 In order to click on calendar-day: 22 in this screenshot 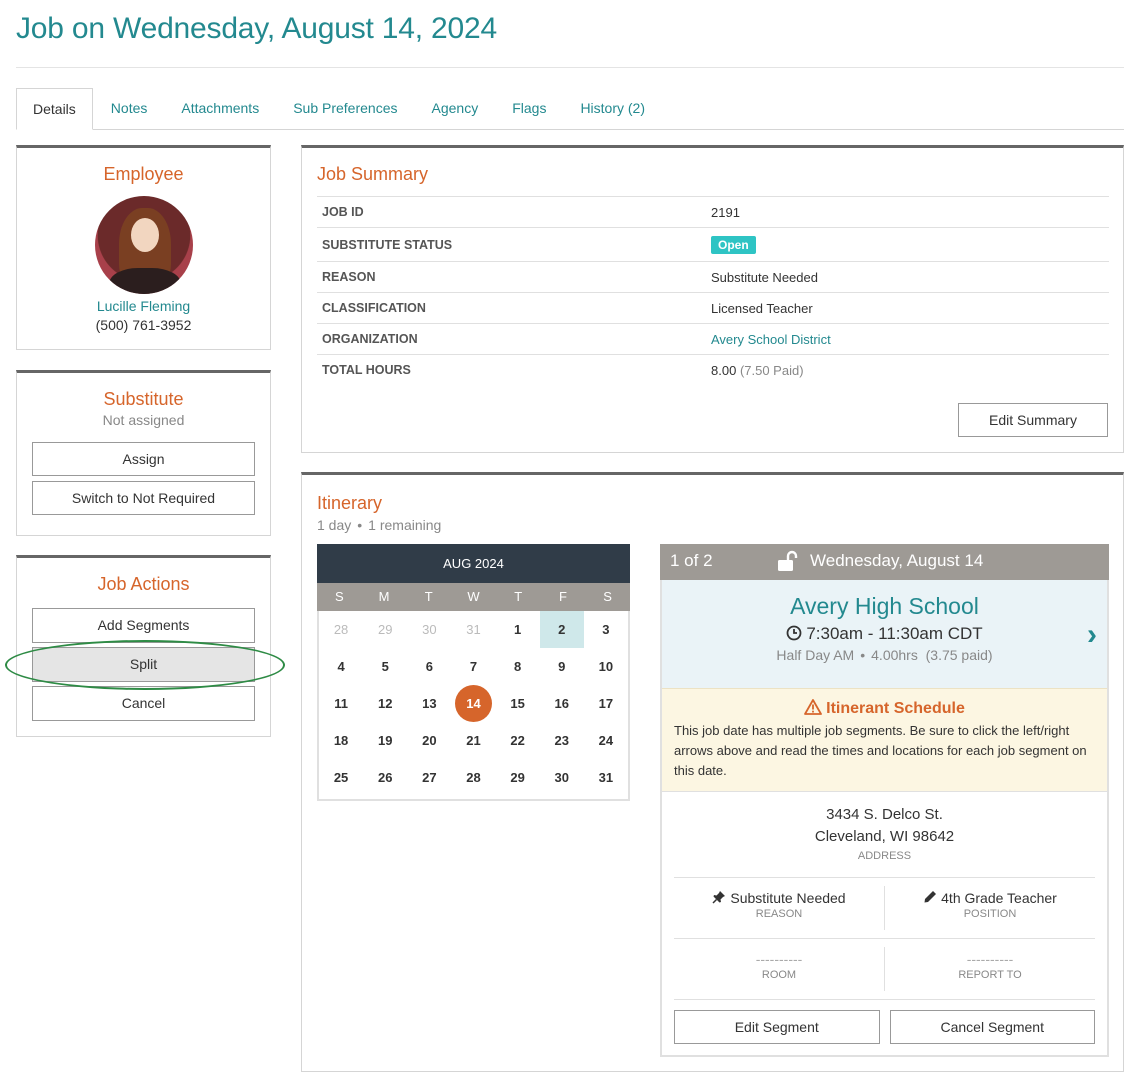, I will do `click(518, 740)`.